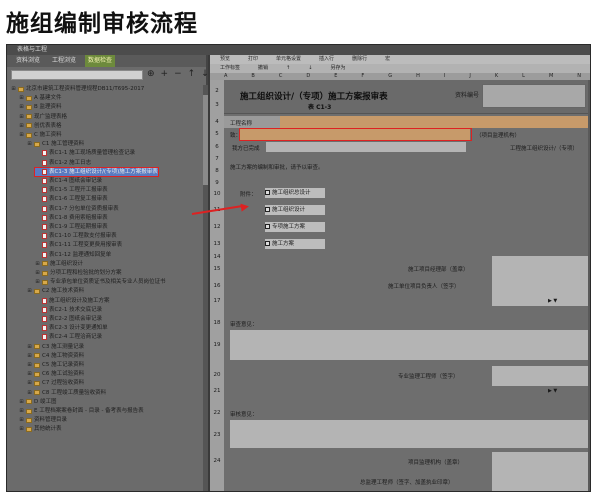 The width and height of the screenshot is (596, 495). What do you see at coordinates (63, 163) in the screenshot?
I see `tree-doc-item: 表C1-2 施工日志` at bounding box center [63, 163].